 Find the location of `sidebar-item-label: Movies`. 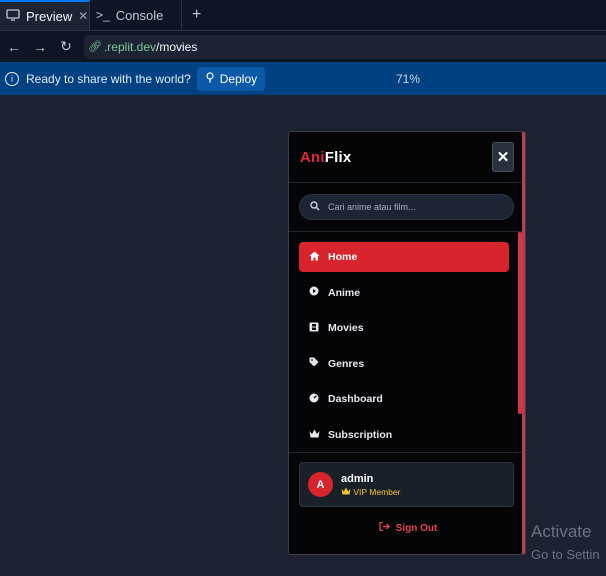

sidebar-item-label: Movies is located at coordinates (346, 328).